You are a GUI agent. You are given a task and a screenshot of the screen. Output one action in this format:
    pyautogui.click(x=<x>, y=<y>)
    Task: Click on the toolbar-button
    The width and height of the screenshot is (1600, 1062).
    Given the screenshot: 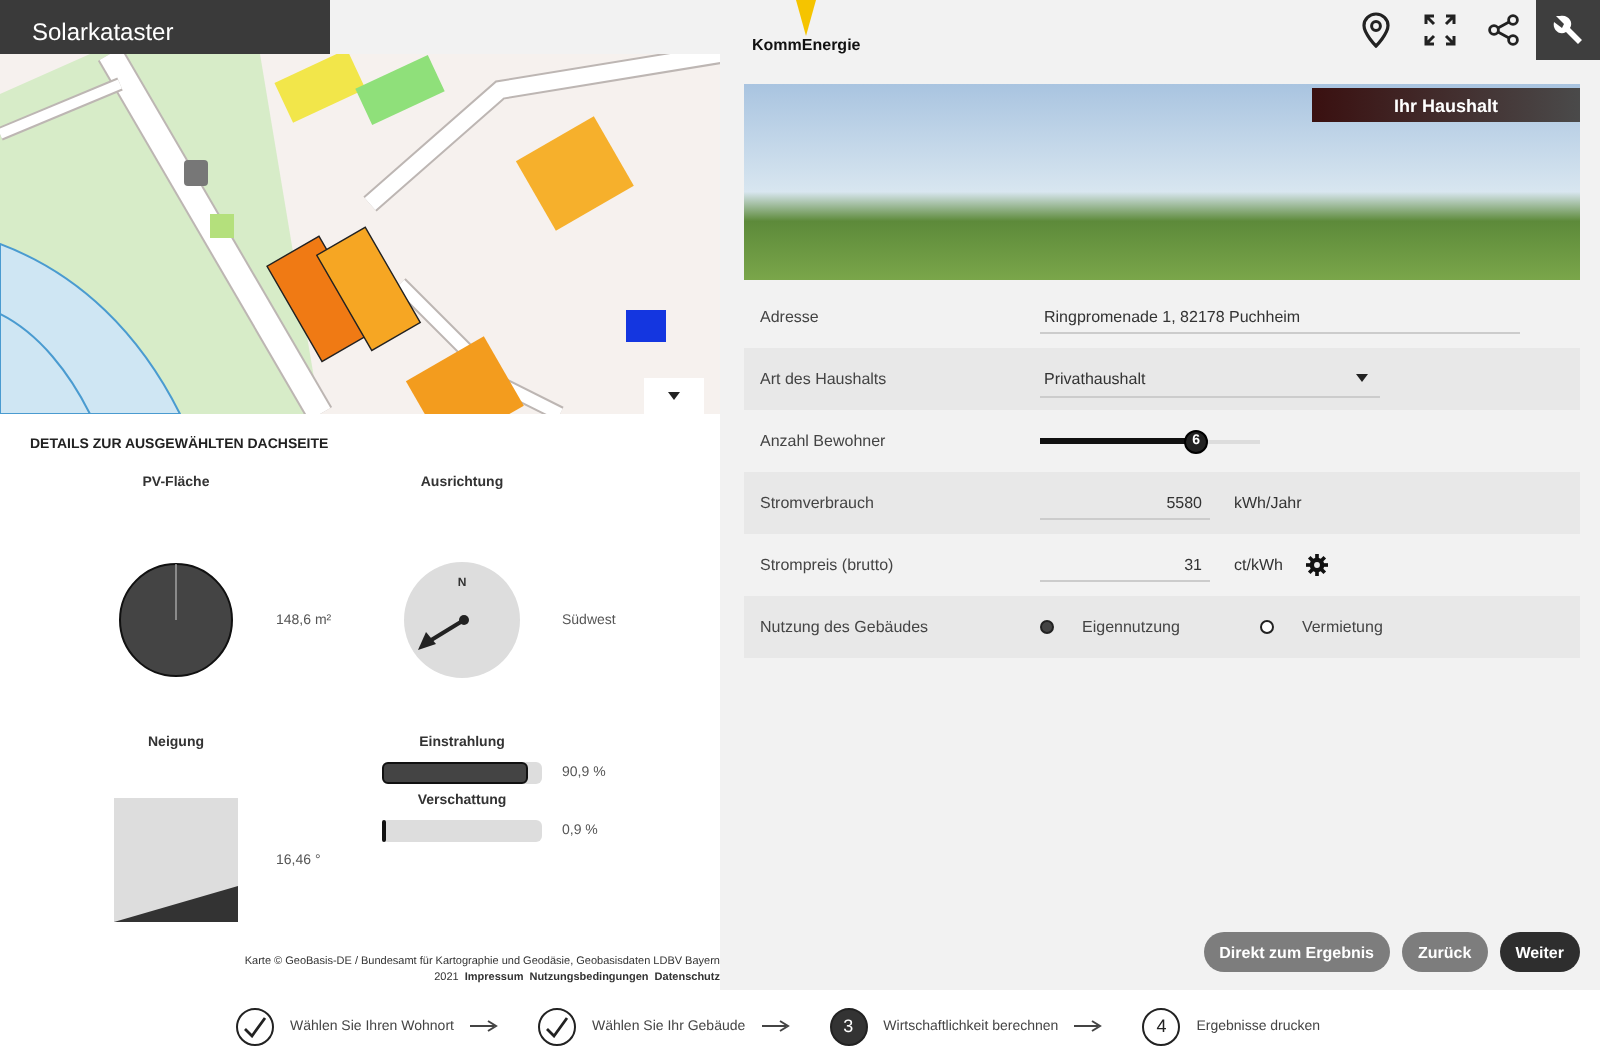 What is the action you would take?
    pyautogui.click(x=1568, y=30)
    